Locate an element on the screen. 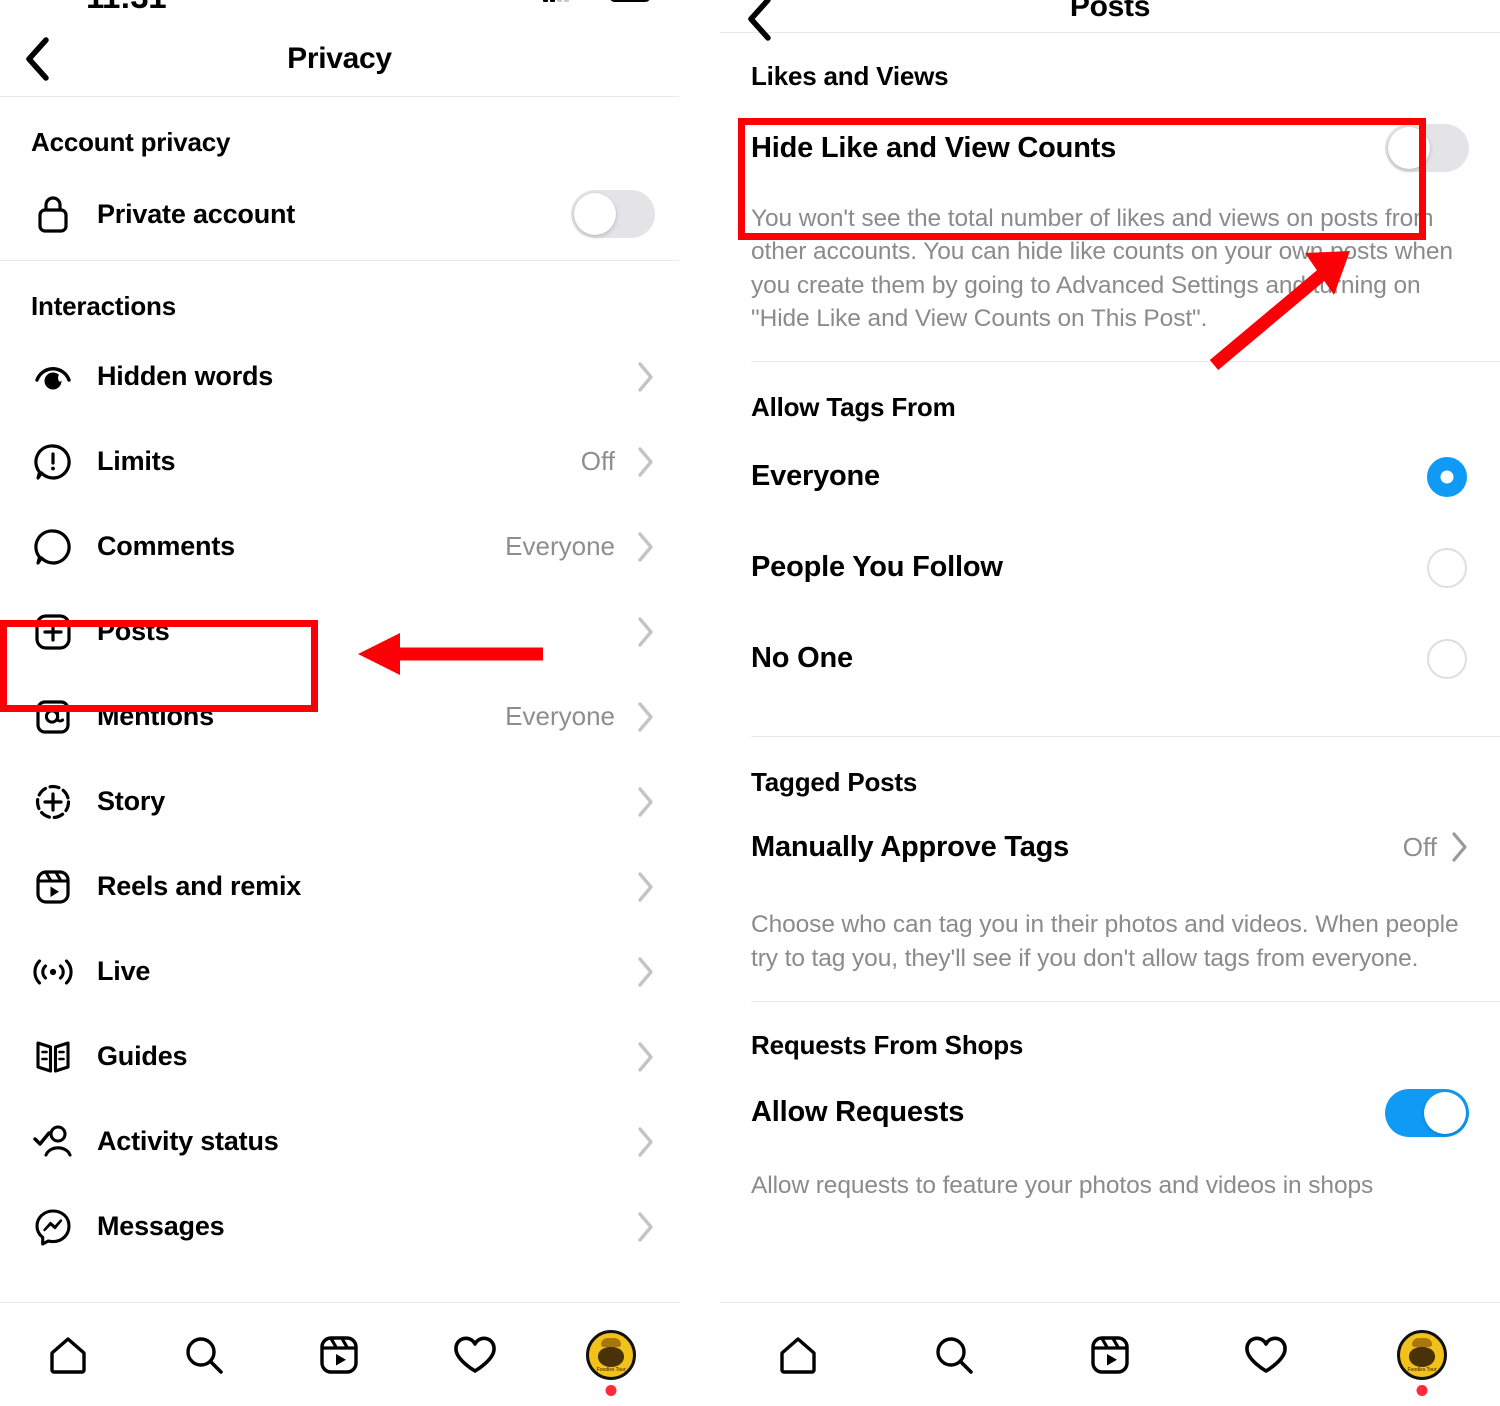  row-limits: Limits Off is located at coordinates (339, 461).